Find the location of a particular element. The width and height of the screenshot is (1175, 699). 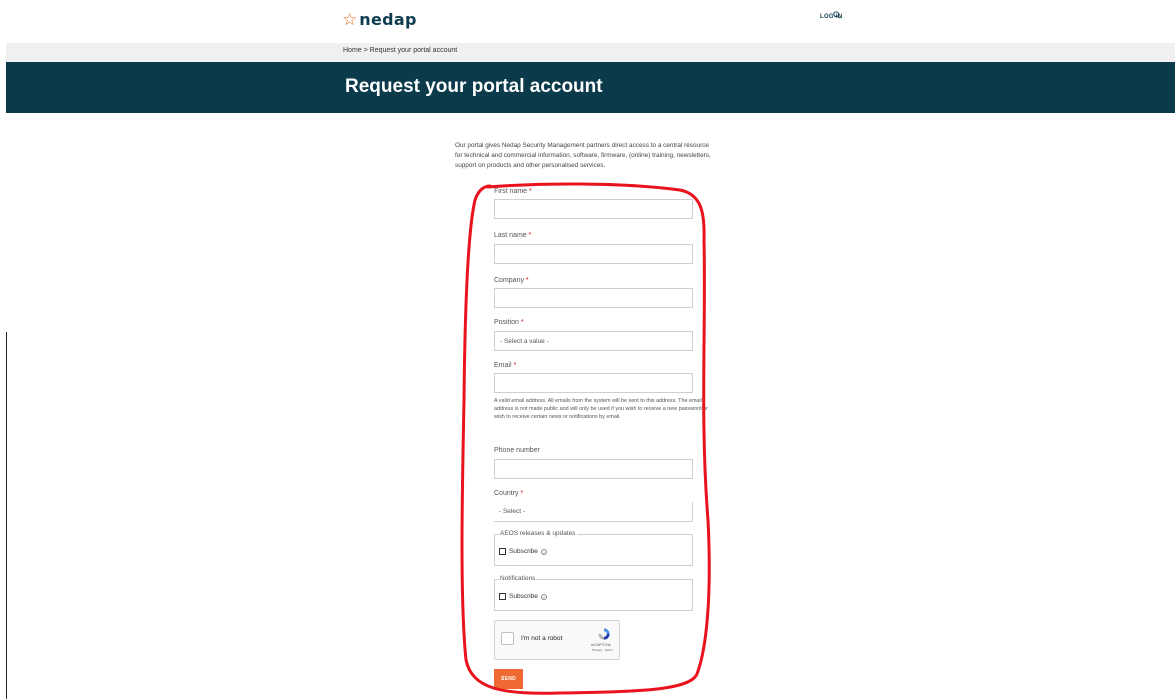

aeos-updates-legend: AEOS releases & updates is located at coordinates (538, 533).